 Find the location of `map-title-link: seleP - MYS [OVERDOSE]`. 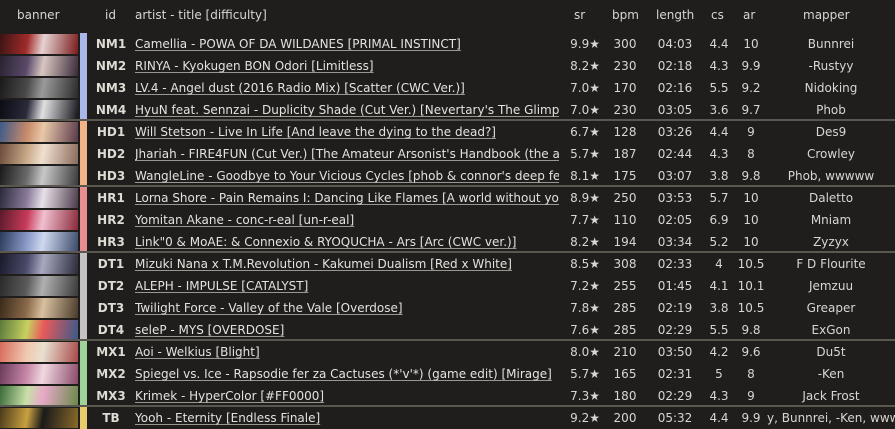

map-title-link: seleP - MYS [OVERDOSE] is located at coordinates (347, 330).